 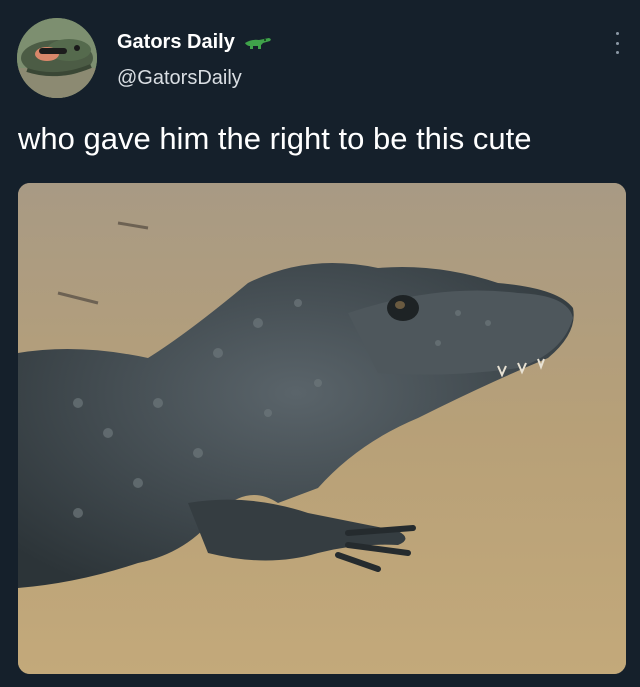 What do you see at coordinates (195, 78) in the screenshot?
I see `user-handle: @GatorsDaily` at bounding box center [195, 78].